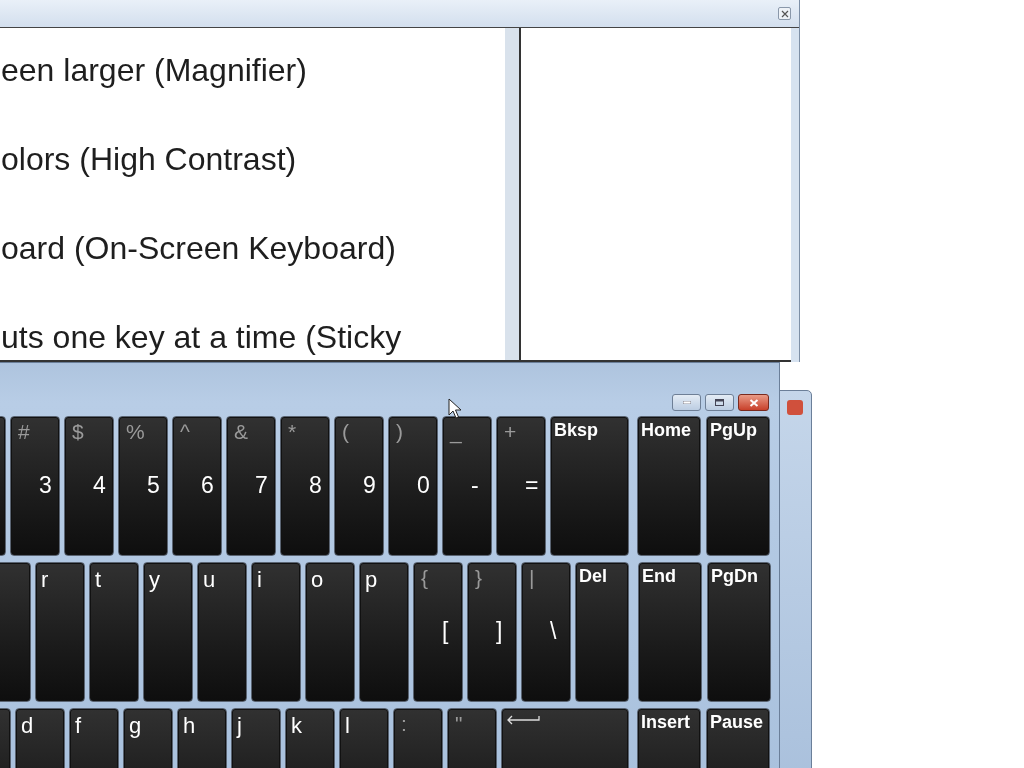 Image resolution: width=1024 pixels, height=768 pixels. I want to click on key: Del, so click(602, 632).